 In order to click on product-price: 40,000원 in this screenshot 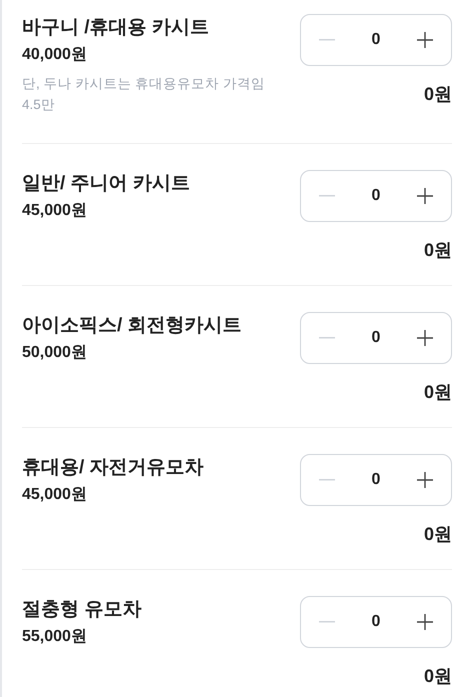, I will do `click(55, 55)`.